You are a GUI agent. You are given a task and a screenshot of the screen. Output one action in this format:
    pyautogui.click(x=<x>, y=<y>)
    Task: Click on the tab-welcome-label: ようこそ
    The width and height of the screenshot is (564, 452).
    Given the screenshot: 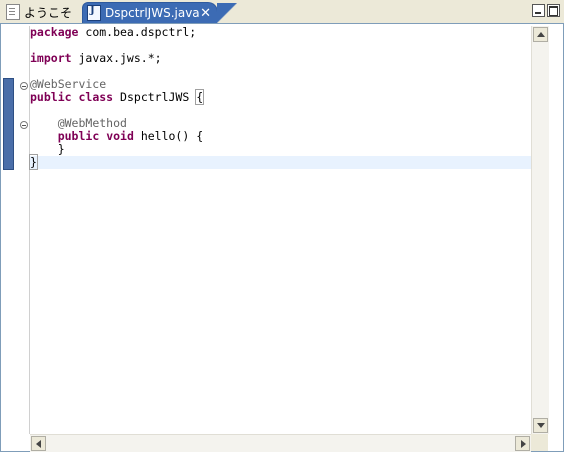 What is the action you would take?
    pyautogui.click(x=48, y=12)
    